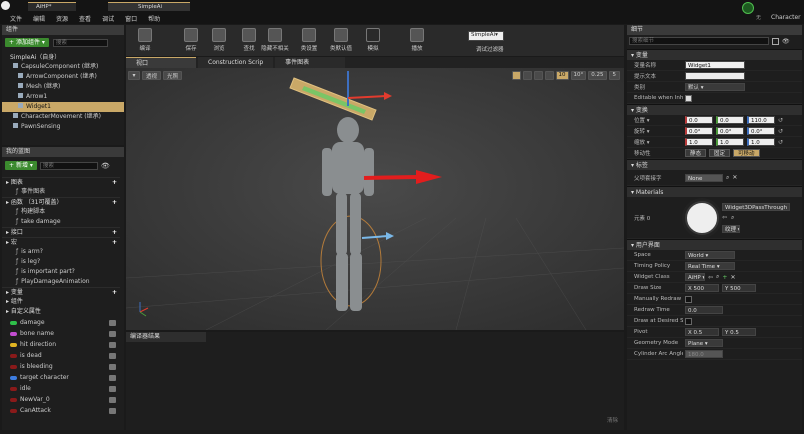  What do you see at coordinates (761, 131) in the screenshot?
I see `rotation-z: 0.0°` at bounding box center [761, 131].